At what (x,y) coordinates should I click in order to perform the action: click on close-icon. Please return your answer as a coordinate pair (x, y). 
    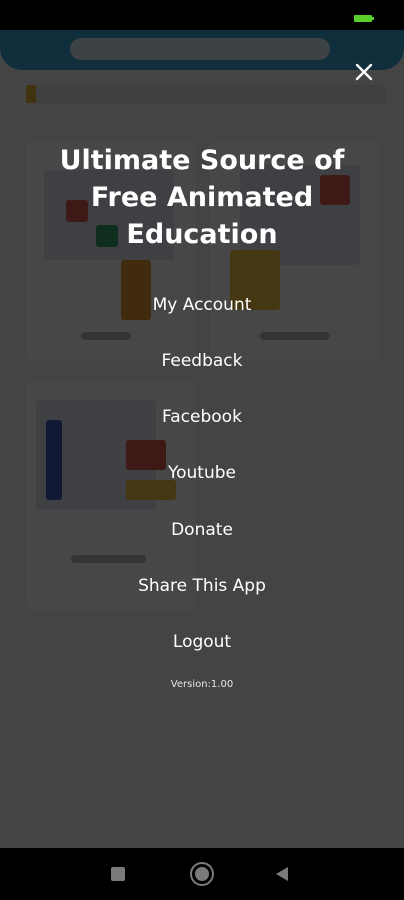
    Looking at the image, I should click on (364, 72).